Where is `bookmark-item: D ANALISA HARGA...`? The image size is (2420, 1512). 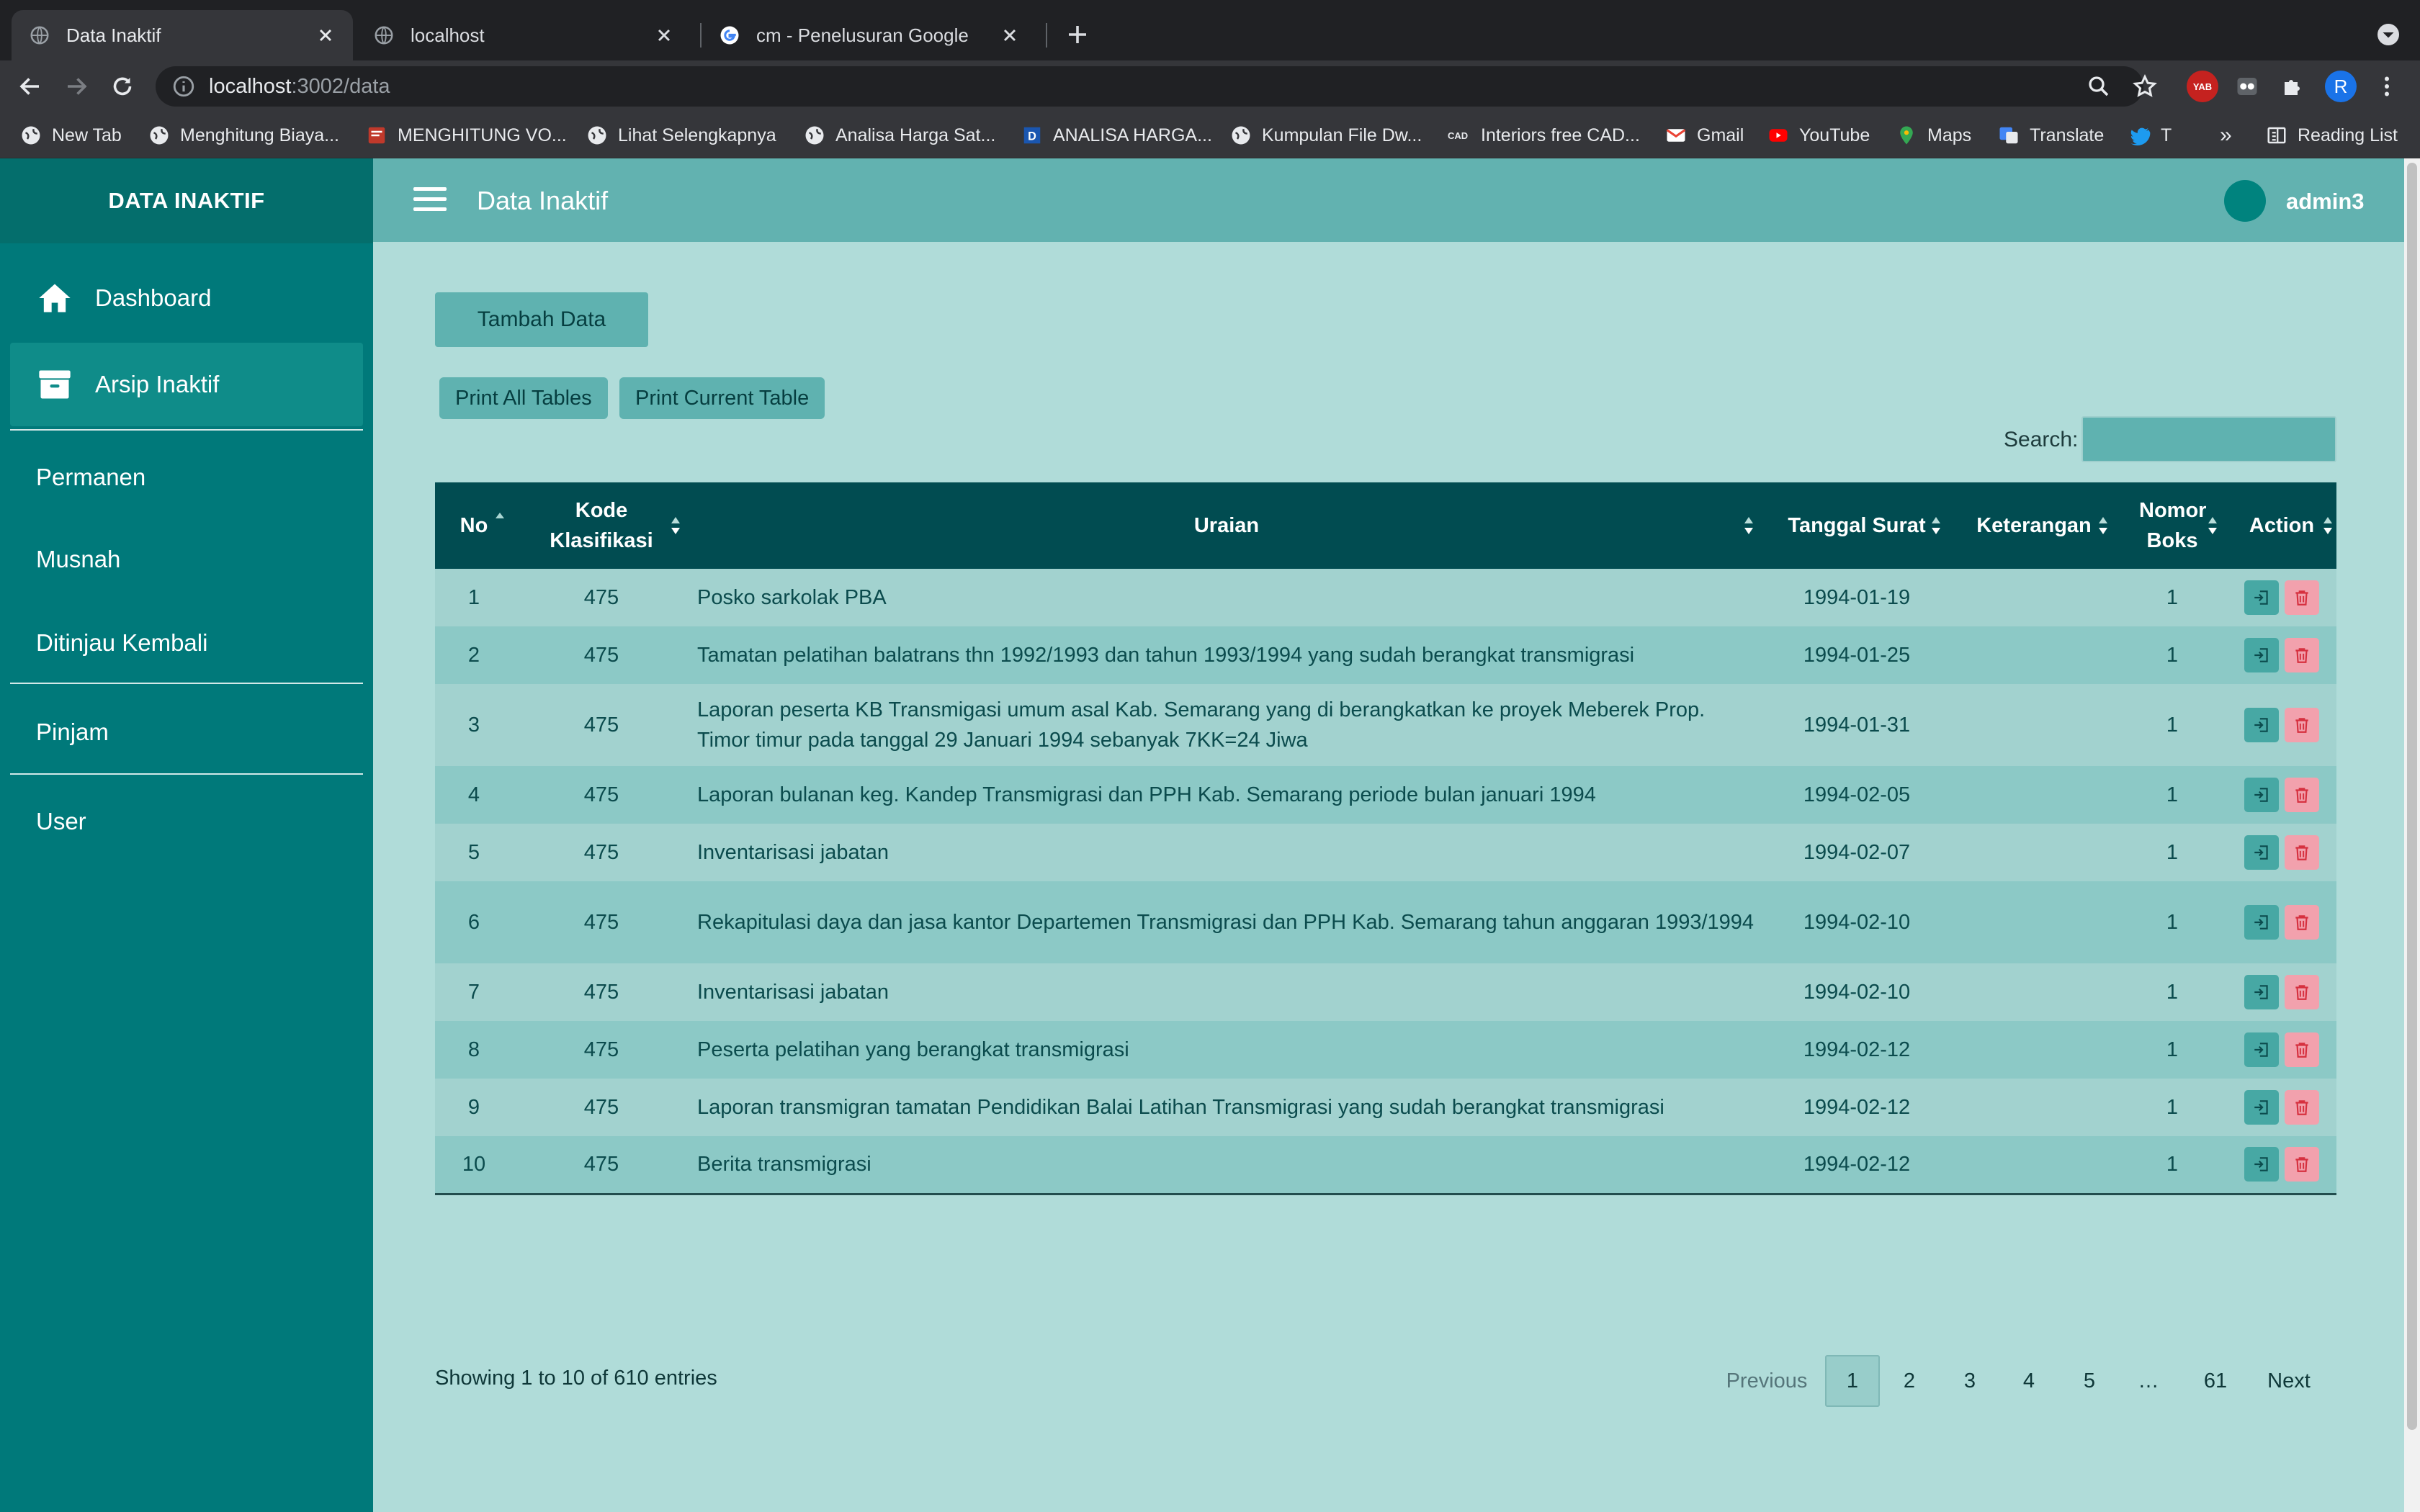
bookmark-item: D ANALISA HARGA... is located at coordinates (1116, 135).